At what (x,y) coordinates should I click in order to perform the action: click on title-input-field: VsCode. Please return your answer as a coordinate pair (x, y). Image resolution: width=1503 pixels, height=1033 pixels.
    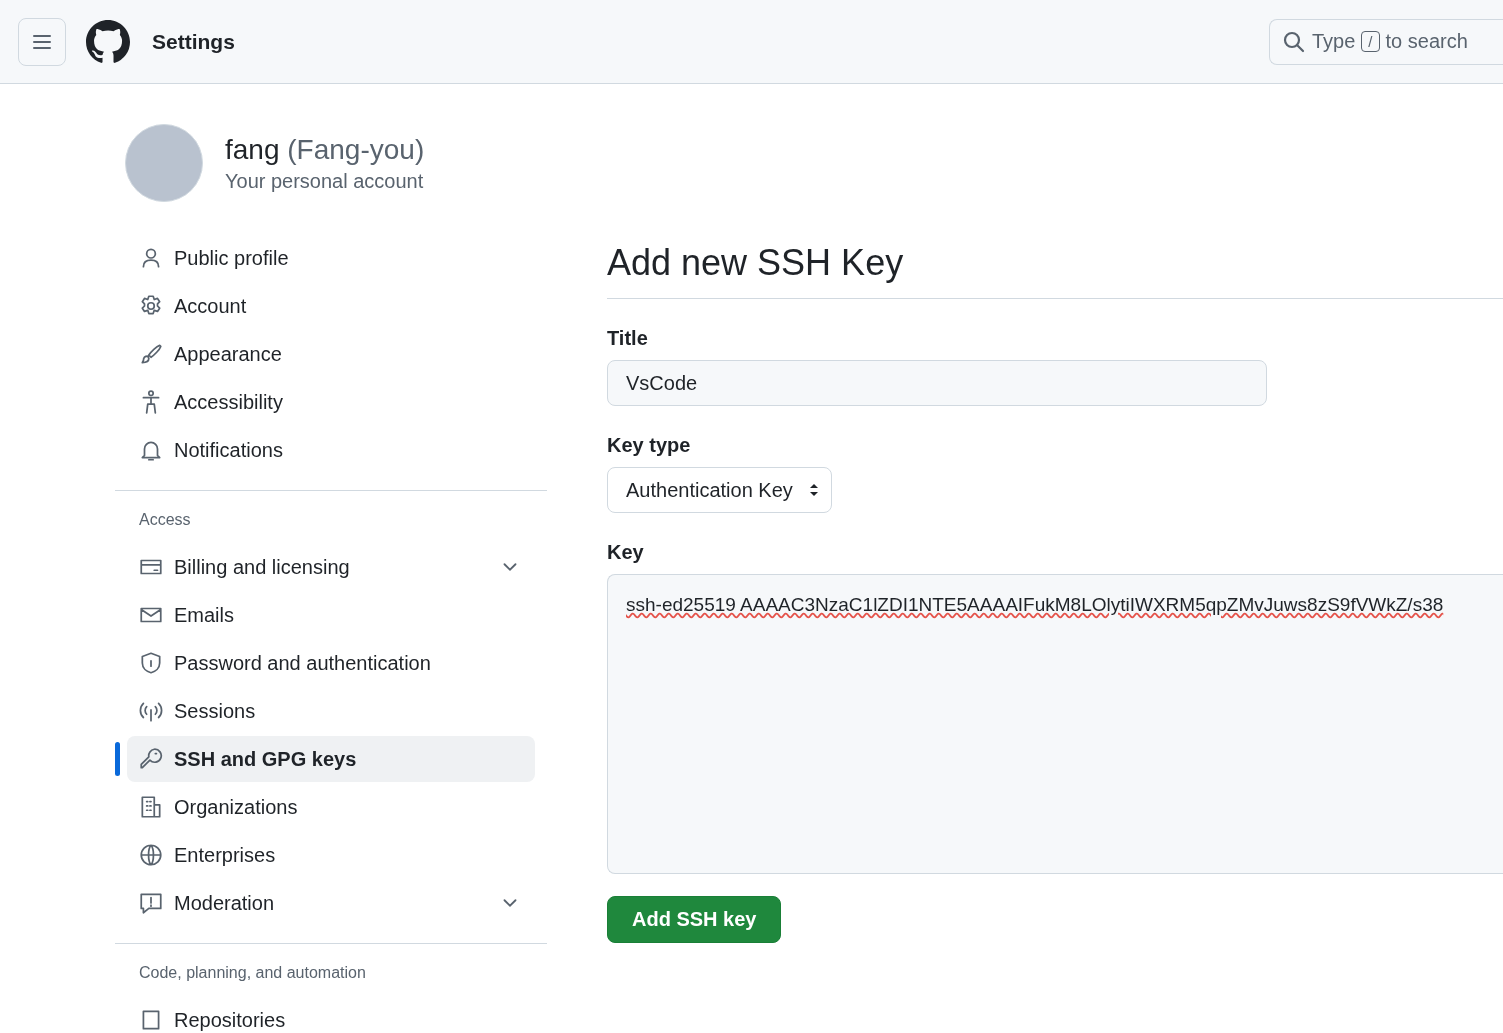
    Looking at the image, I should click on (937, 383).